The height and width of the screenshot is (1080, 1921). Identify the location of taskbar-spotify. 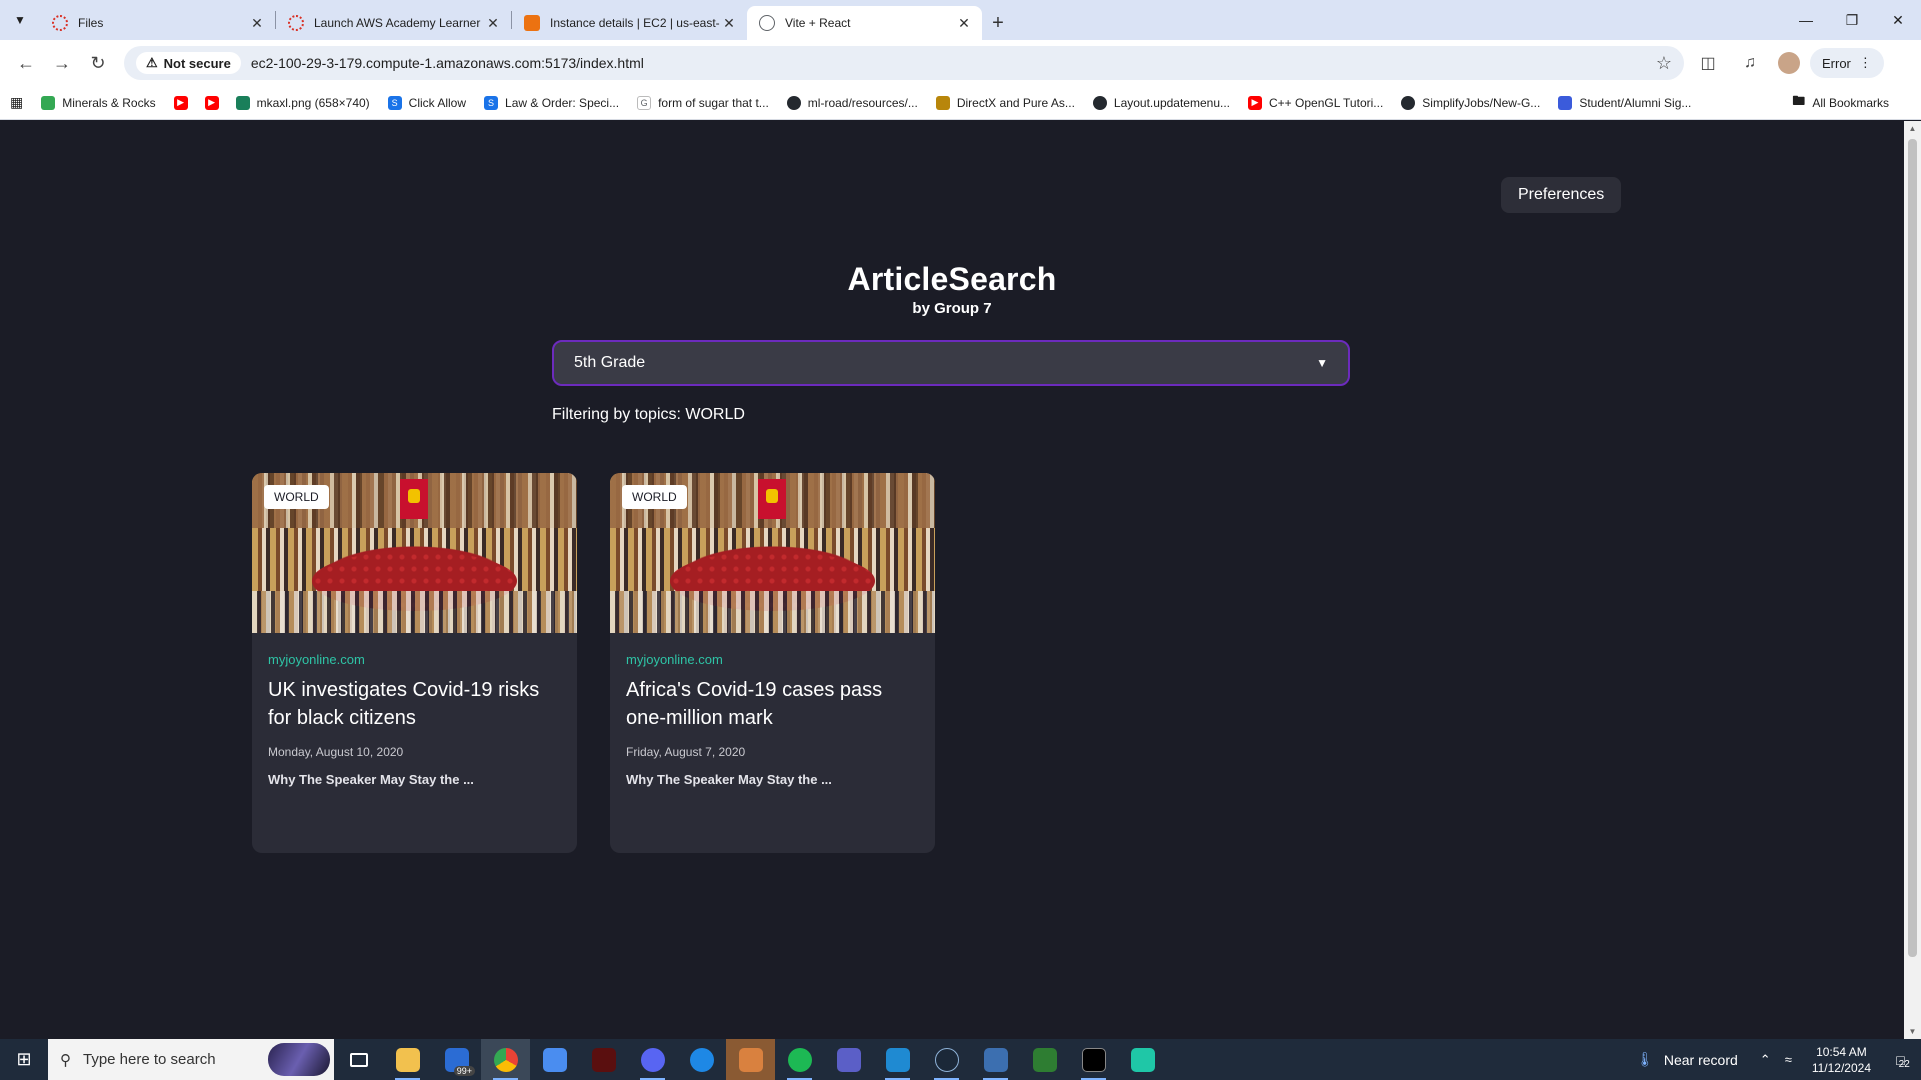
(799, 1059).